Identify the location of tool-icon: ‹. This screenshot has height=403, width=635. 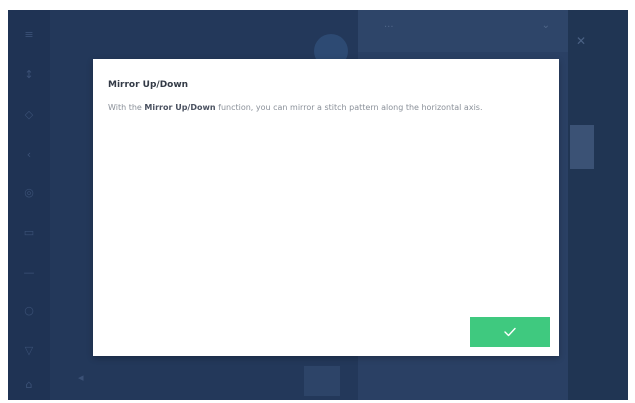
(29, 154).